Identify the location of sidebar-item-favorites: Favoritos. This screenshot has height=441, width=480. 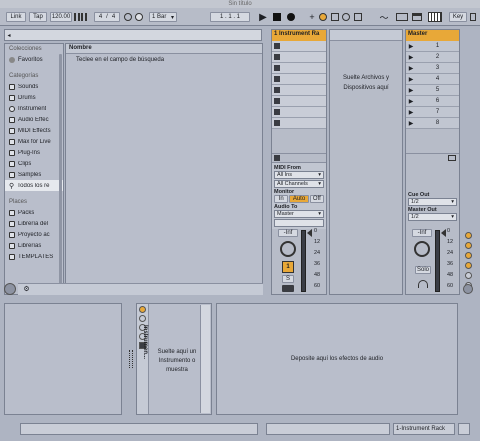
(34, 59).